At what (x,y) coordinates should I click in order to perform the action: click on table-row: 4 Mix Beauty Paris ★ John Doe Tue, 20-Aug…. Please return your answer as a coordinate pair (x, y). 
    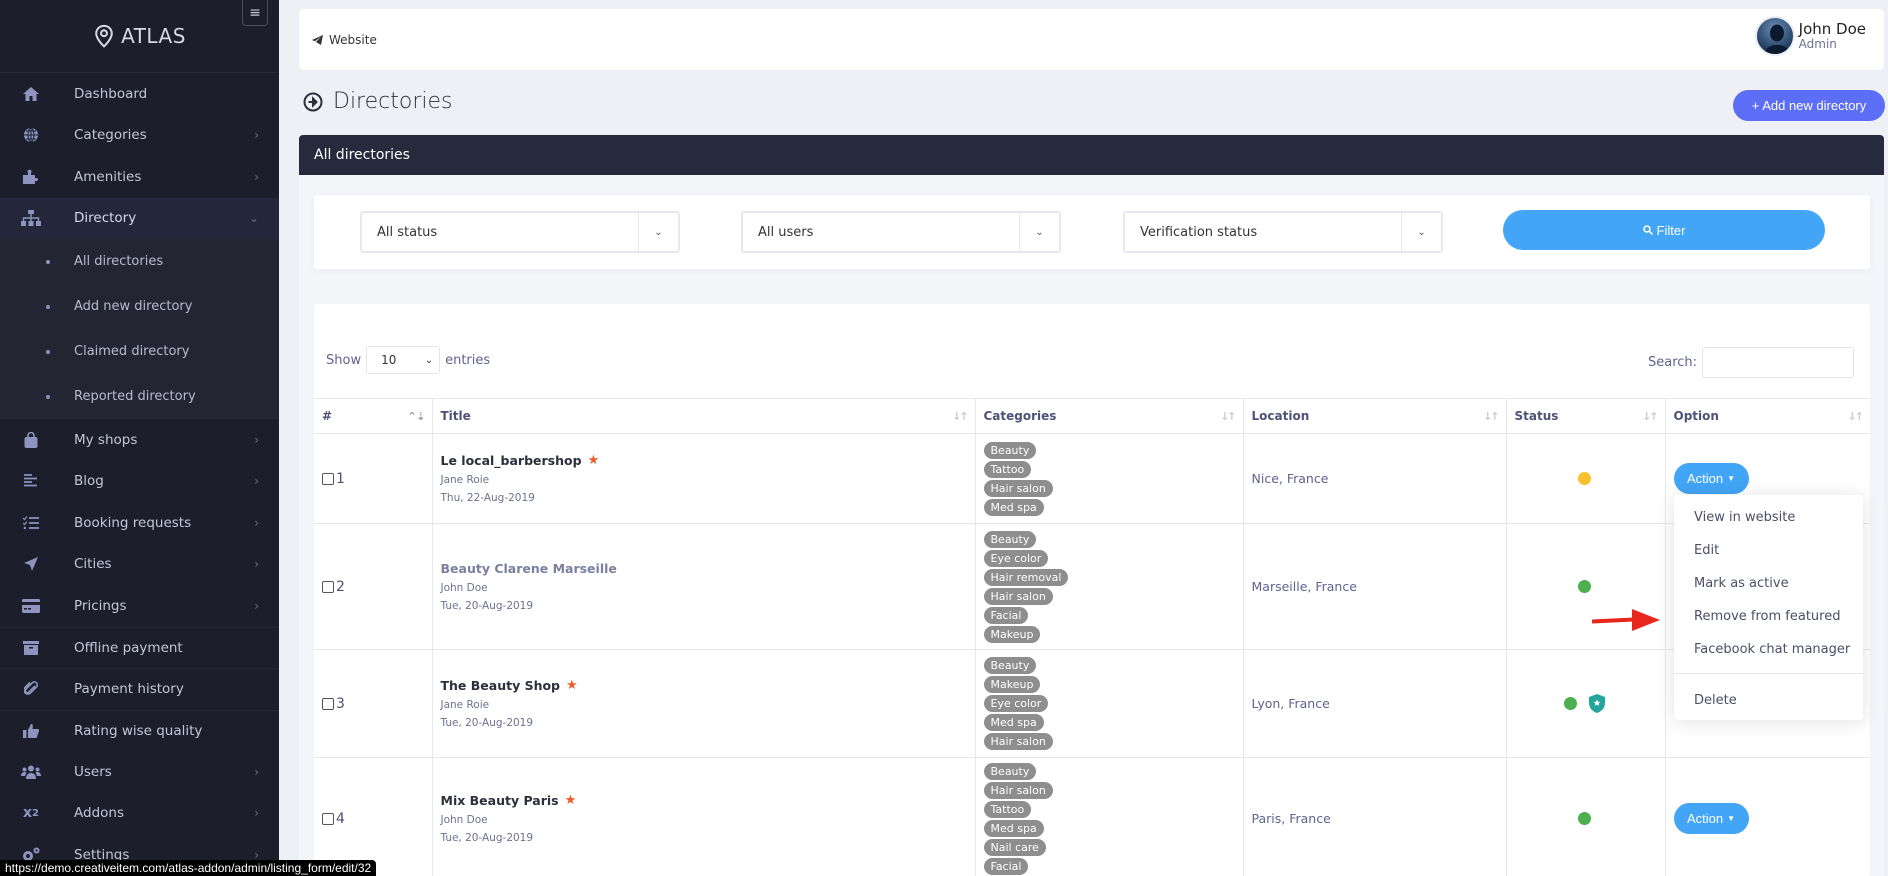
    Looking at the image, I should click on (1092, 816).